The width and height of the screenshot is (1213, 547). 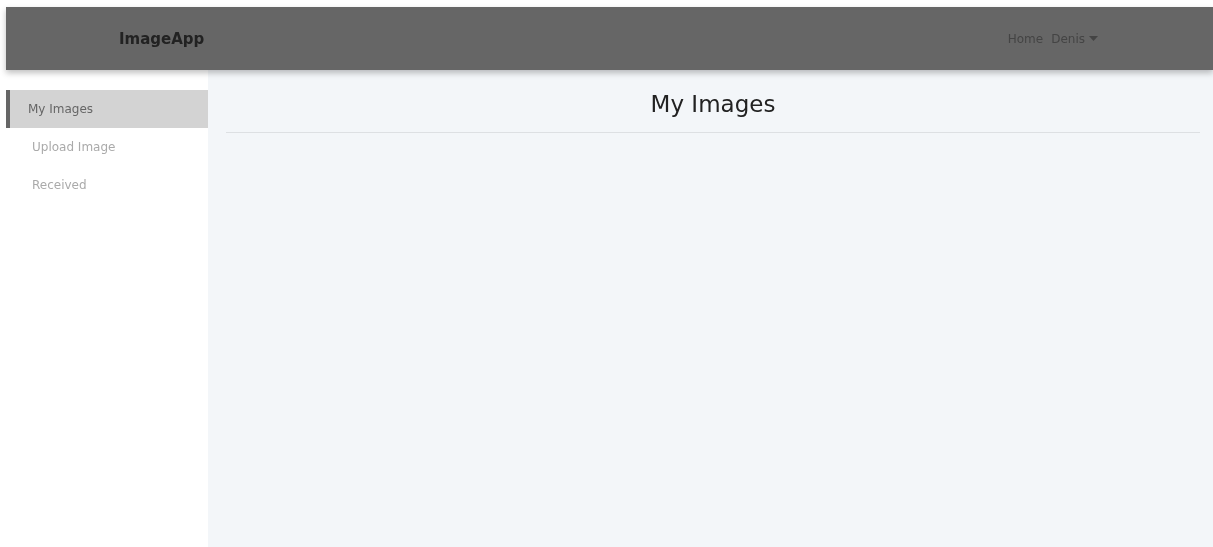 What do you see at coordinates (107, 147) in the screenshot?
I see `sidebar-item: Upload Image` at bounding box center [107, 147].